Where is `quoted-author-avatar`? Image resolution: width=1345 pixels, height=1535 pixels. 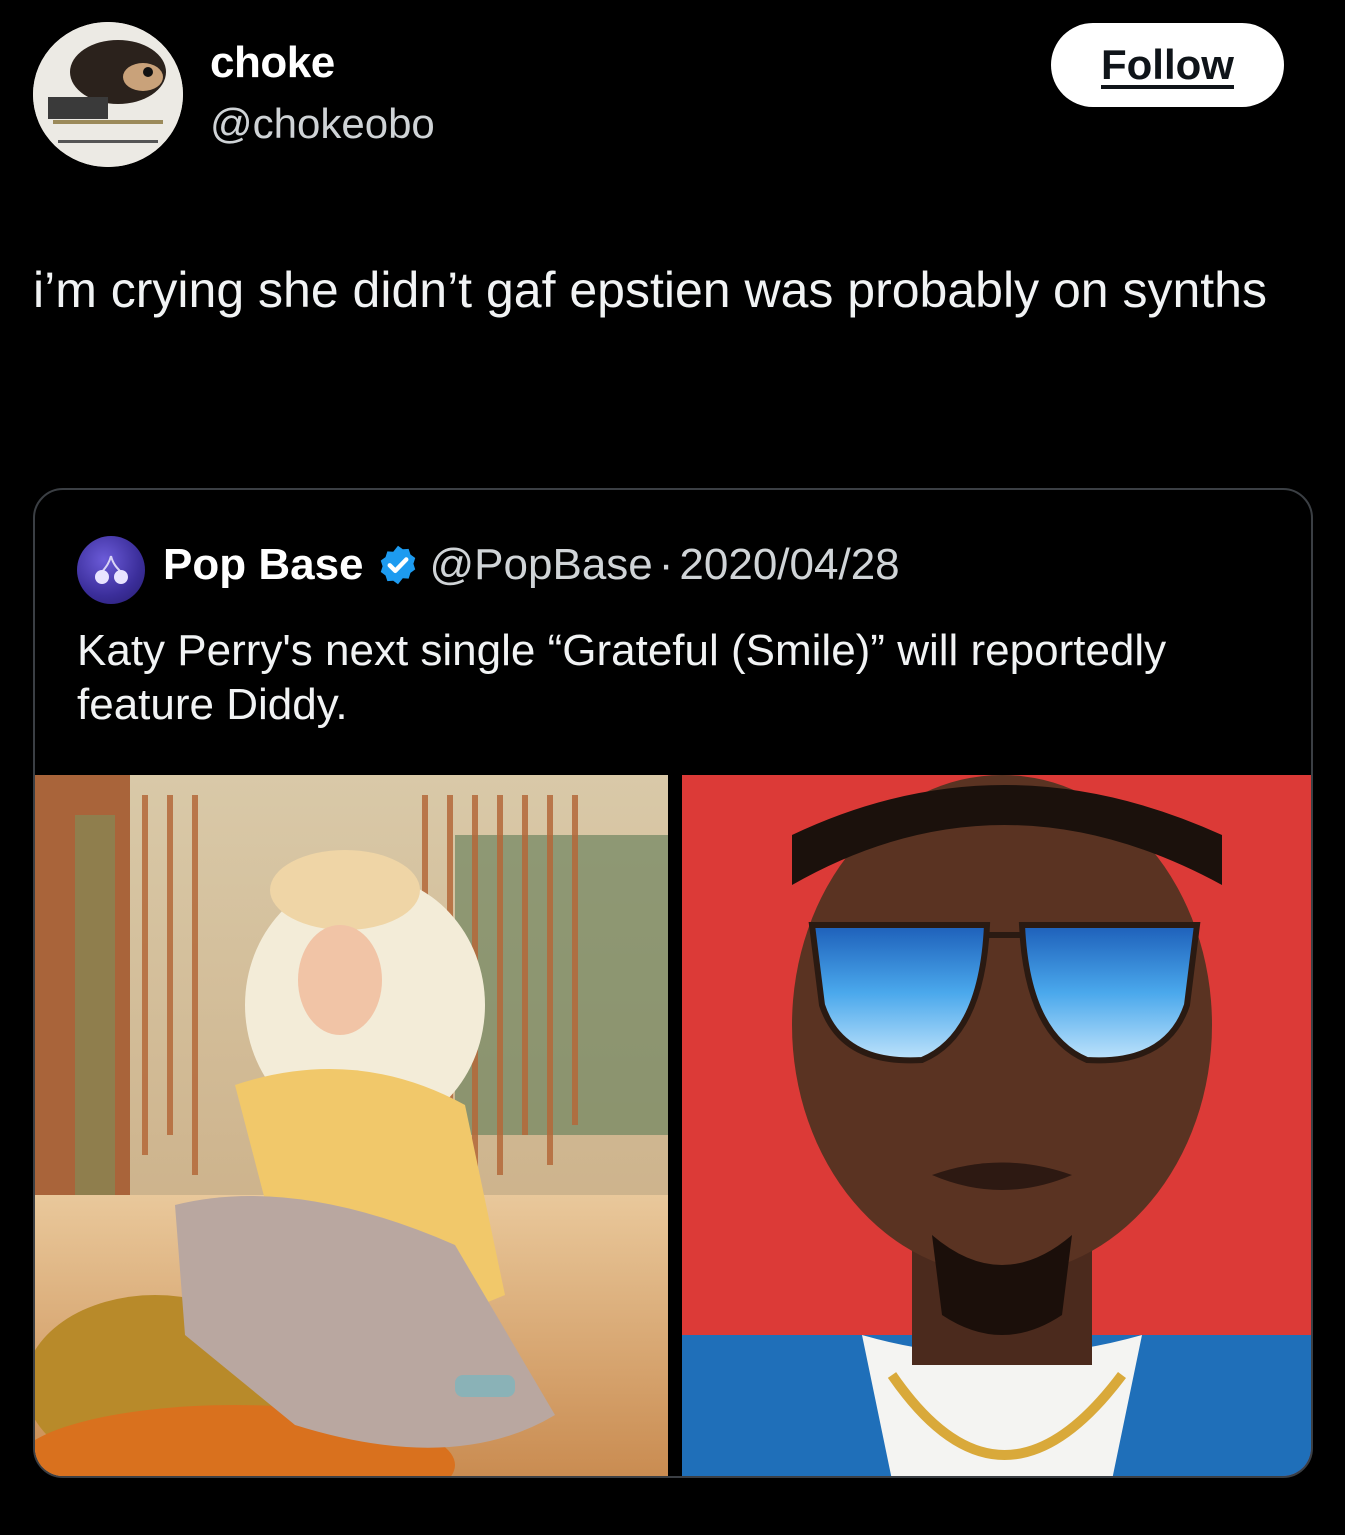
quoted-author-avatar is located at coordinates (111, 570).